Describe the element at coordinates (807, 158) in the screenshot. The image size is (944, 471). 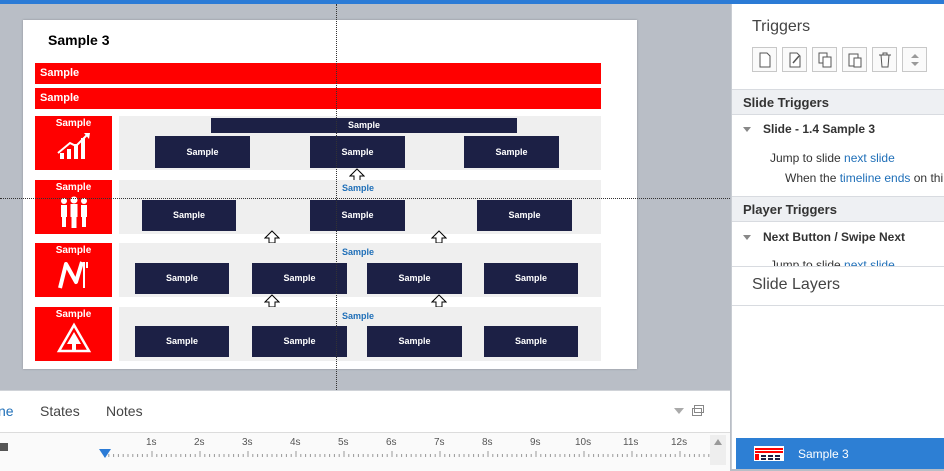
I see `slide-trigger-action-text: Jump to slide` at that location.